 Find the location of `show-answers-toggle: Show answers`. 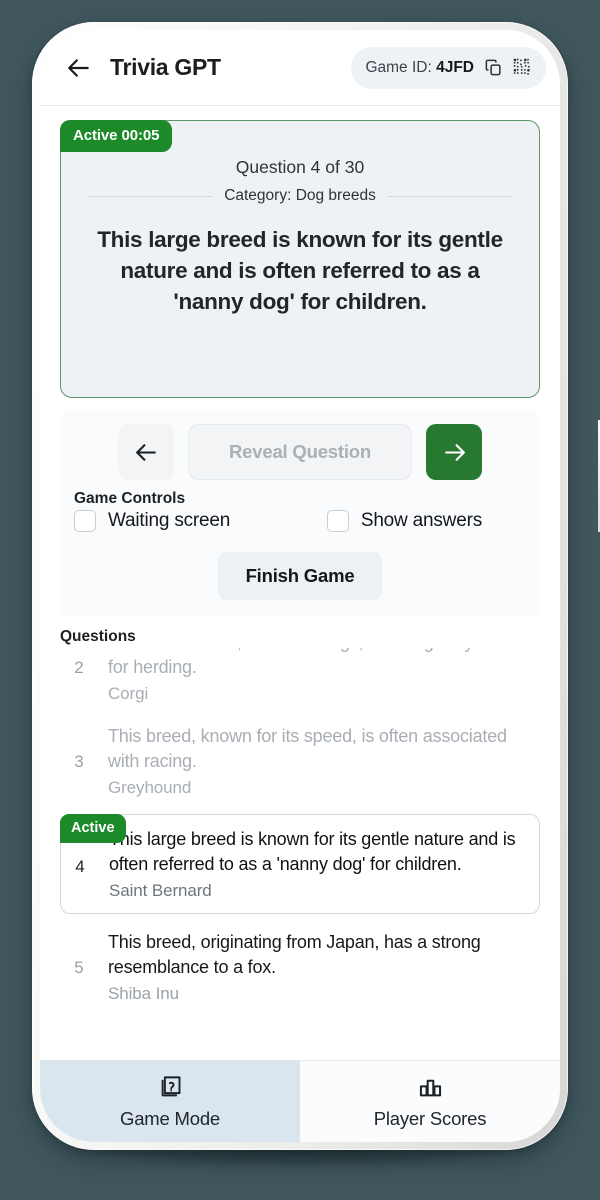

show-answers-toggle: Show answers is located at coordinates (404, 521).